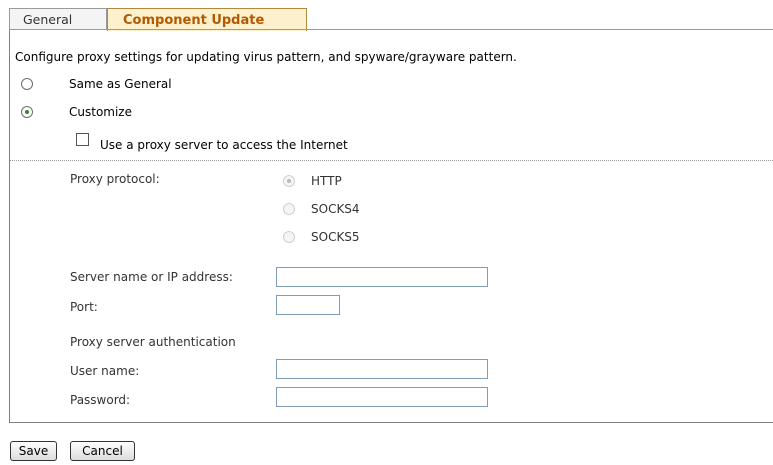  What do you see at coordinates (115, 179) in the screenshot?
I see `proxy-protocol-label: Proxy protocol:` at bounding box center [115, 179].